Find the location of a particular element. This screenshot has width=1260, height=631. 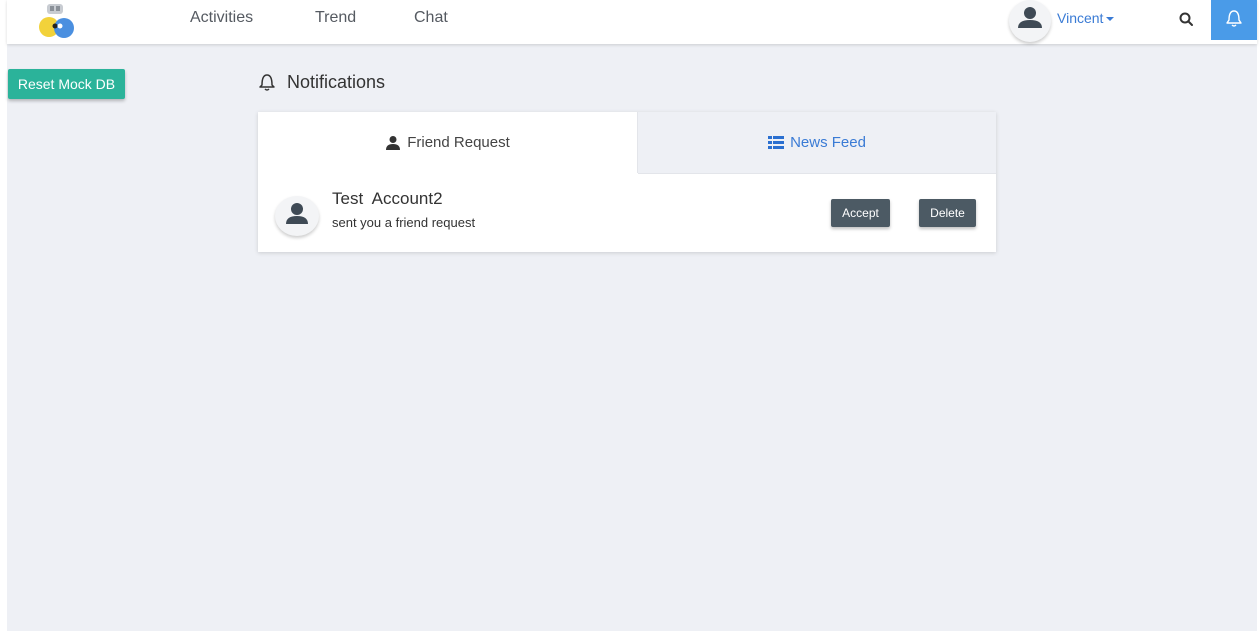

delete-button: Delete is located at coordinates (947, 213).